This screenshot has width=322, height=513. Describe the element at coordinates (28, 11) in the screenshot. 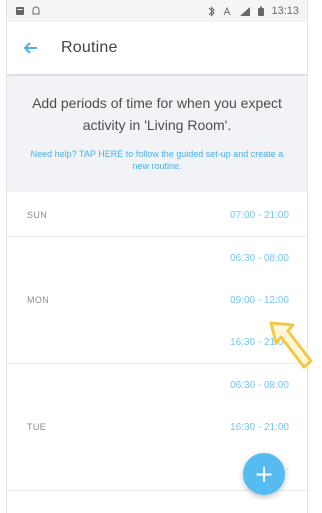

I see `status-left` at that location.